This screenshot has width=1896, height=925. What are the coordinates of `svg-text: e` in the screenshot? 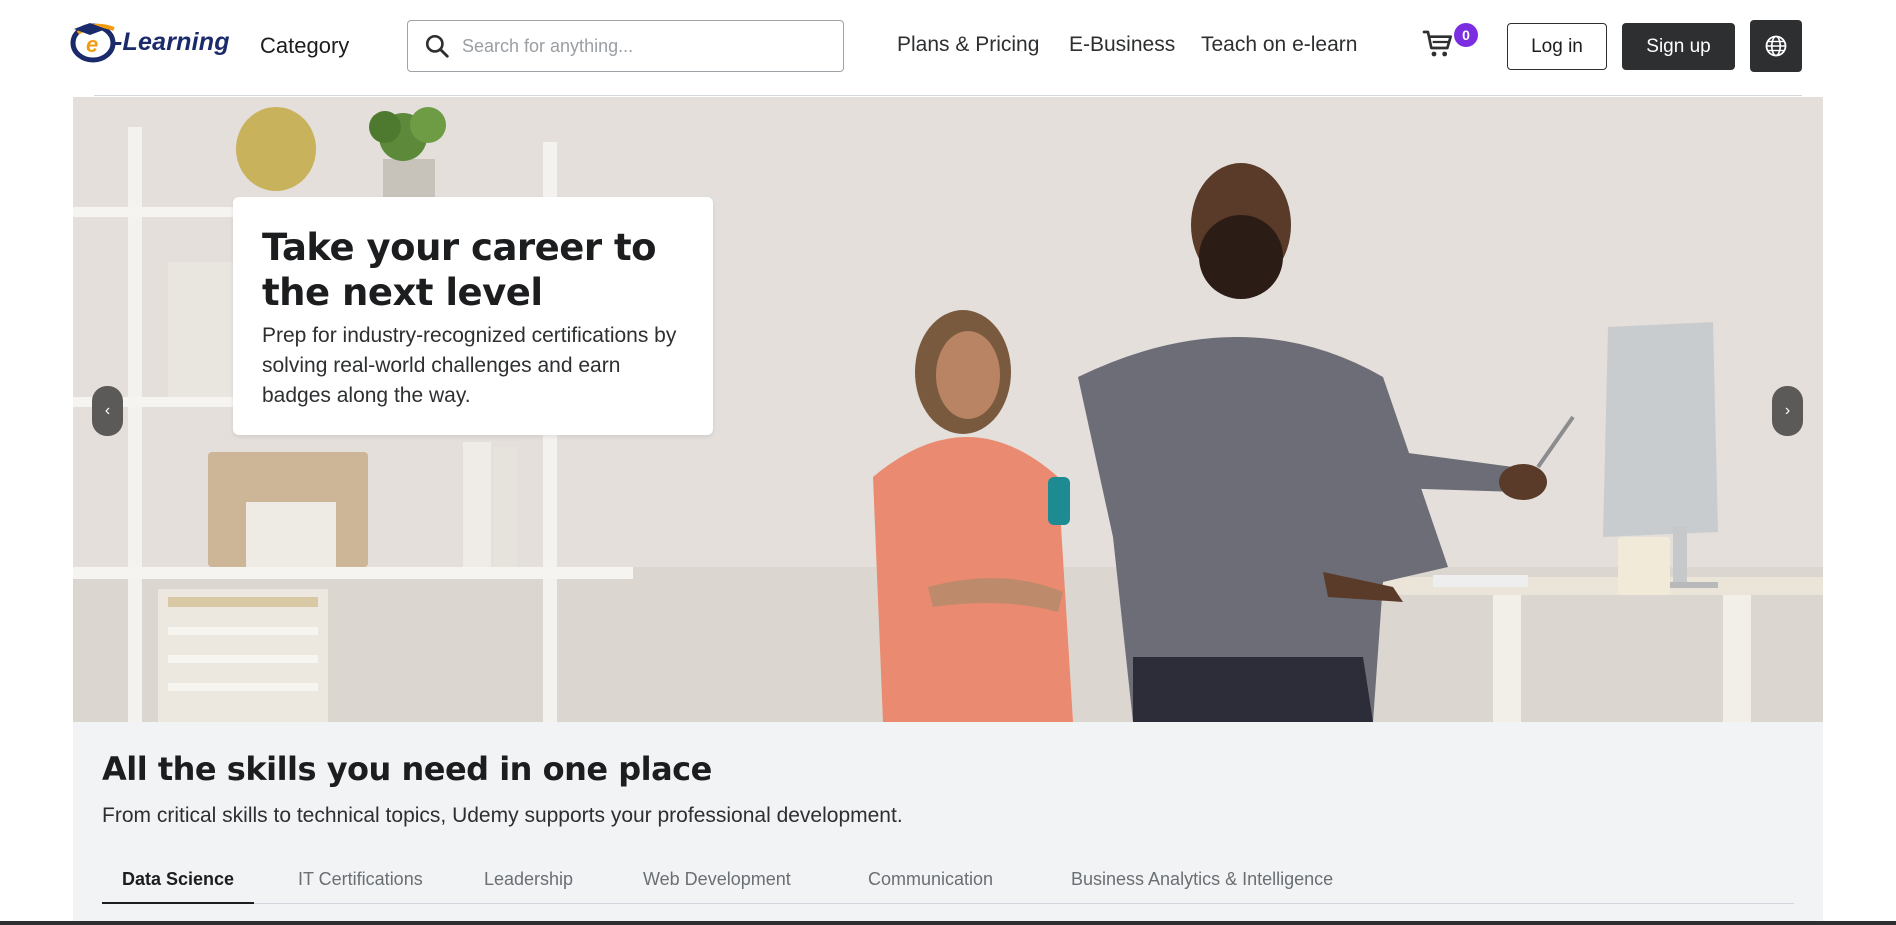 It's located at (92, 44).